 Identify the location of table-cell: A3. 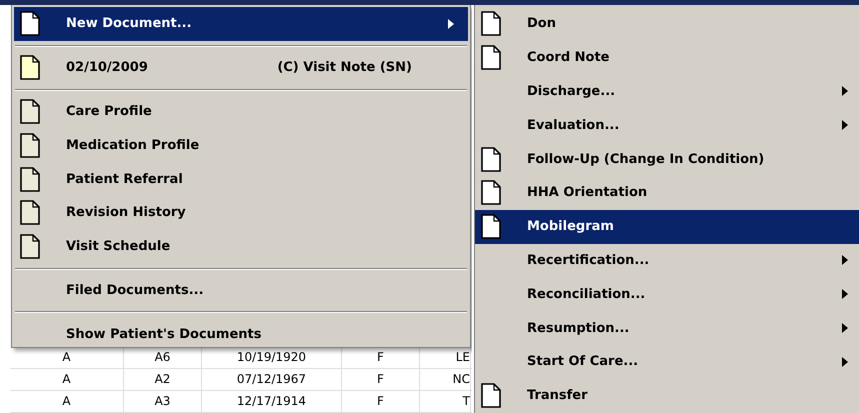
(163, 401).